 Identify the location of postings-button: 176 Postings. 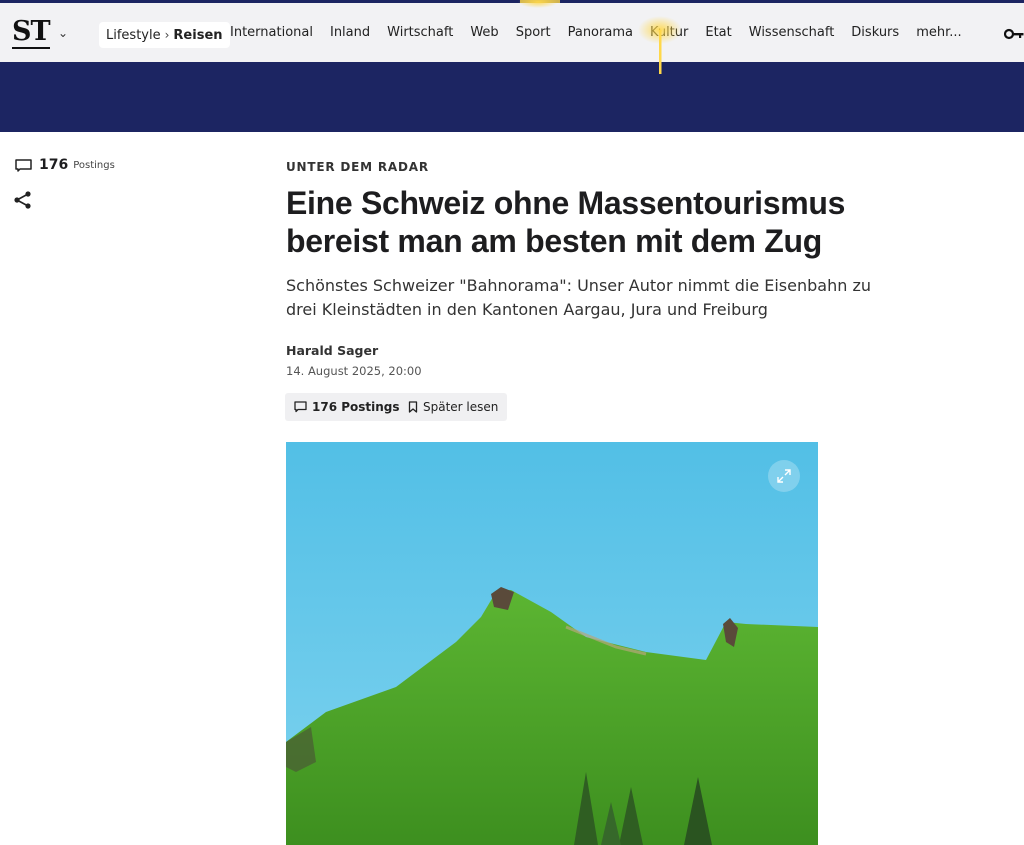
(347, 407).